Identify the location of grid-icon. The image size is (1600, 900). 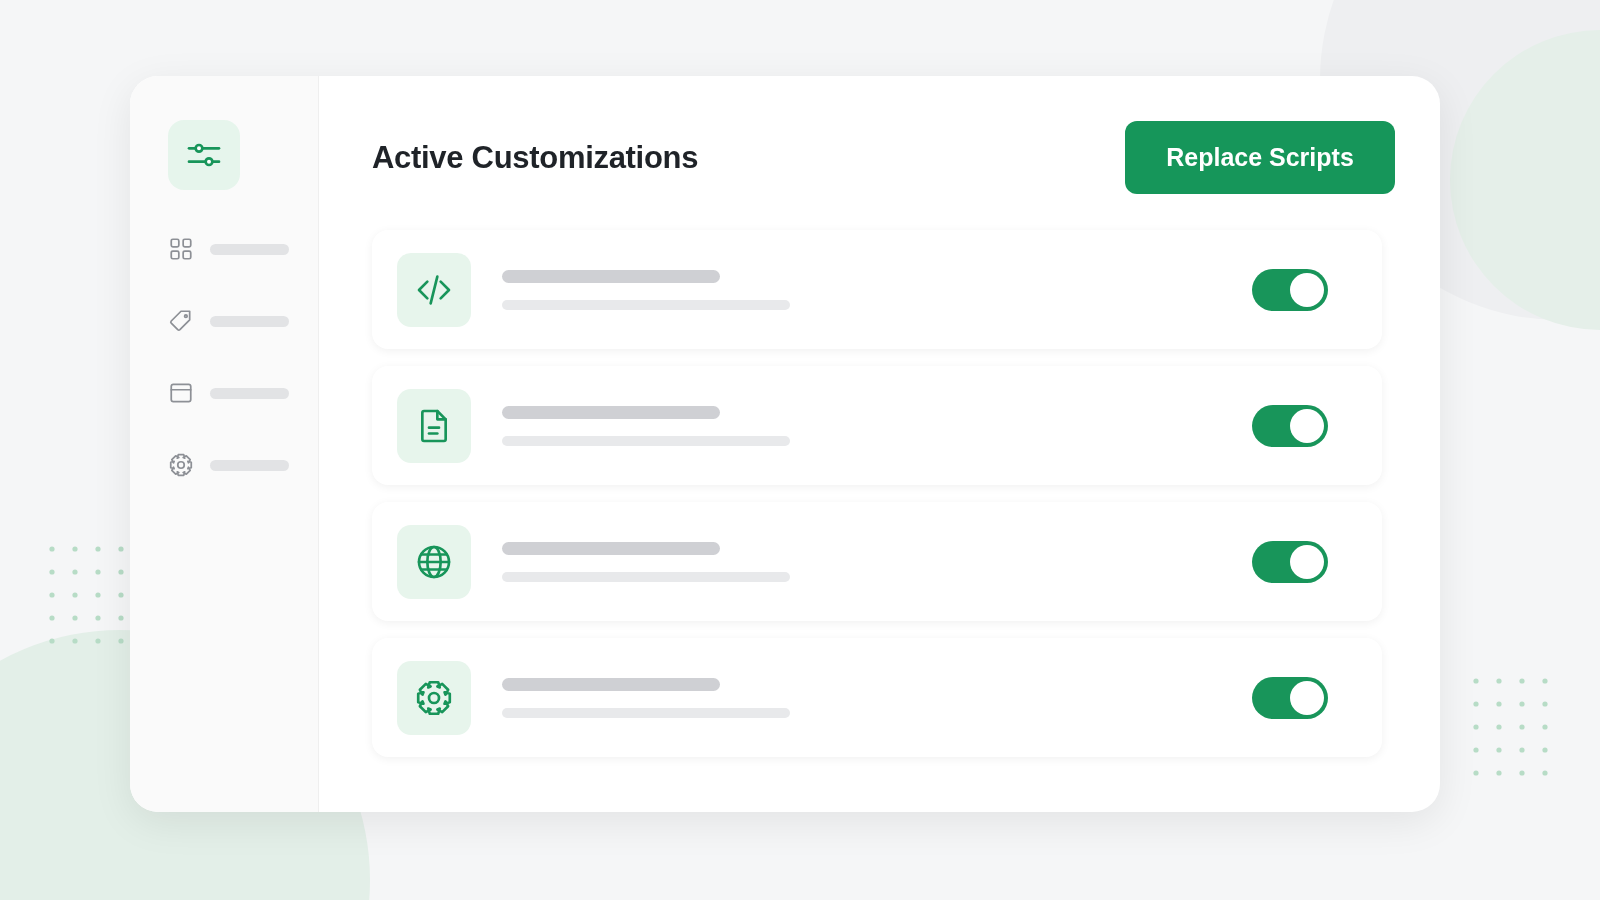
(181, 249).